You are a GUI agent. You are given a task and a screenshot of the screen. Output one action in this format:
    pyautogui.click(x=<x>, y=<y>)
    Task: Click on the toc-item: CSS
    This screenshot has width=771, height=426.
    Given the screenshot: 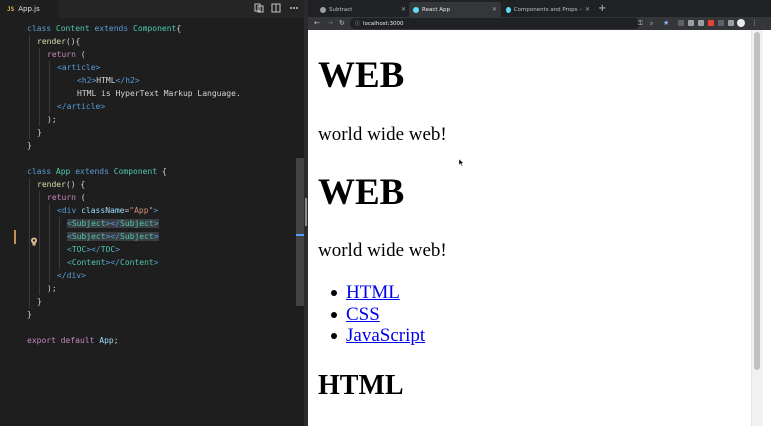 What is the action you would take?
    pyautogui.click(x=355, y=315)
    